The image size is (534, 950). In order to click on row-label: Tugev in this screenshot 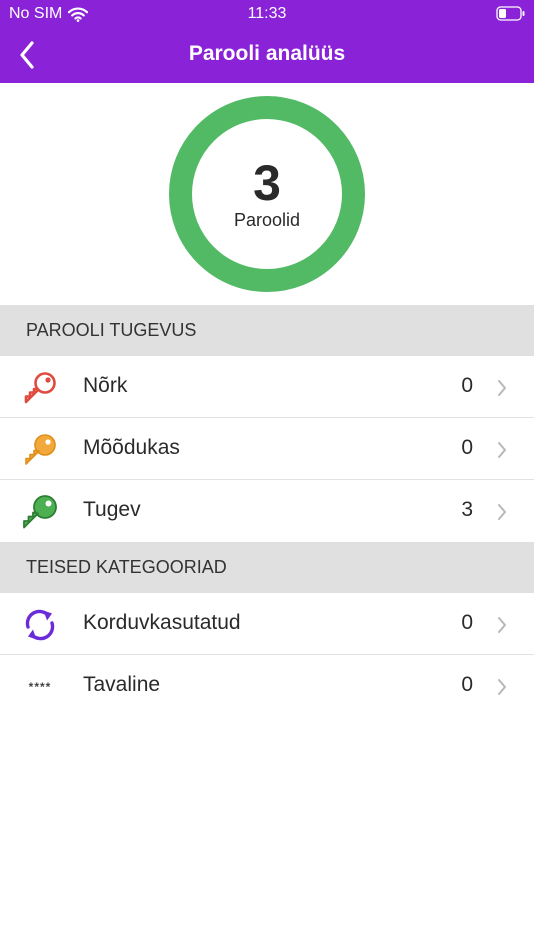, I will do `click(112, 509)`.